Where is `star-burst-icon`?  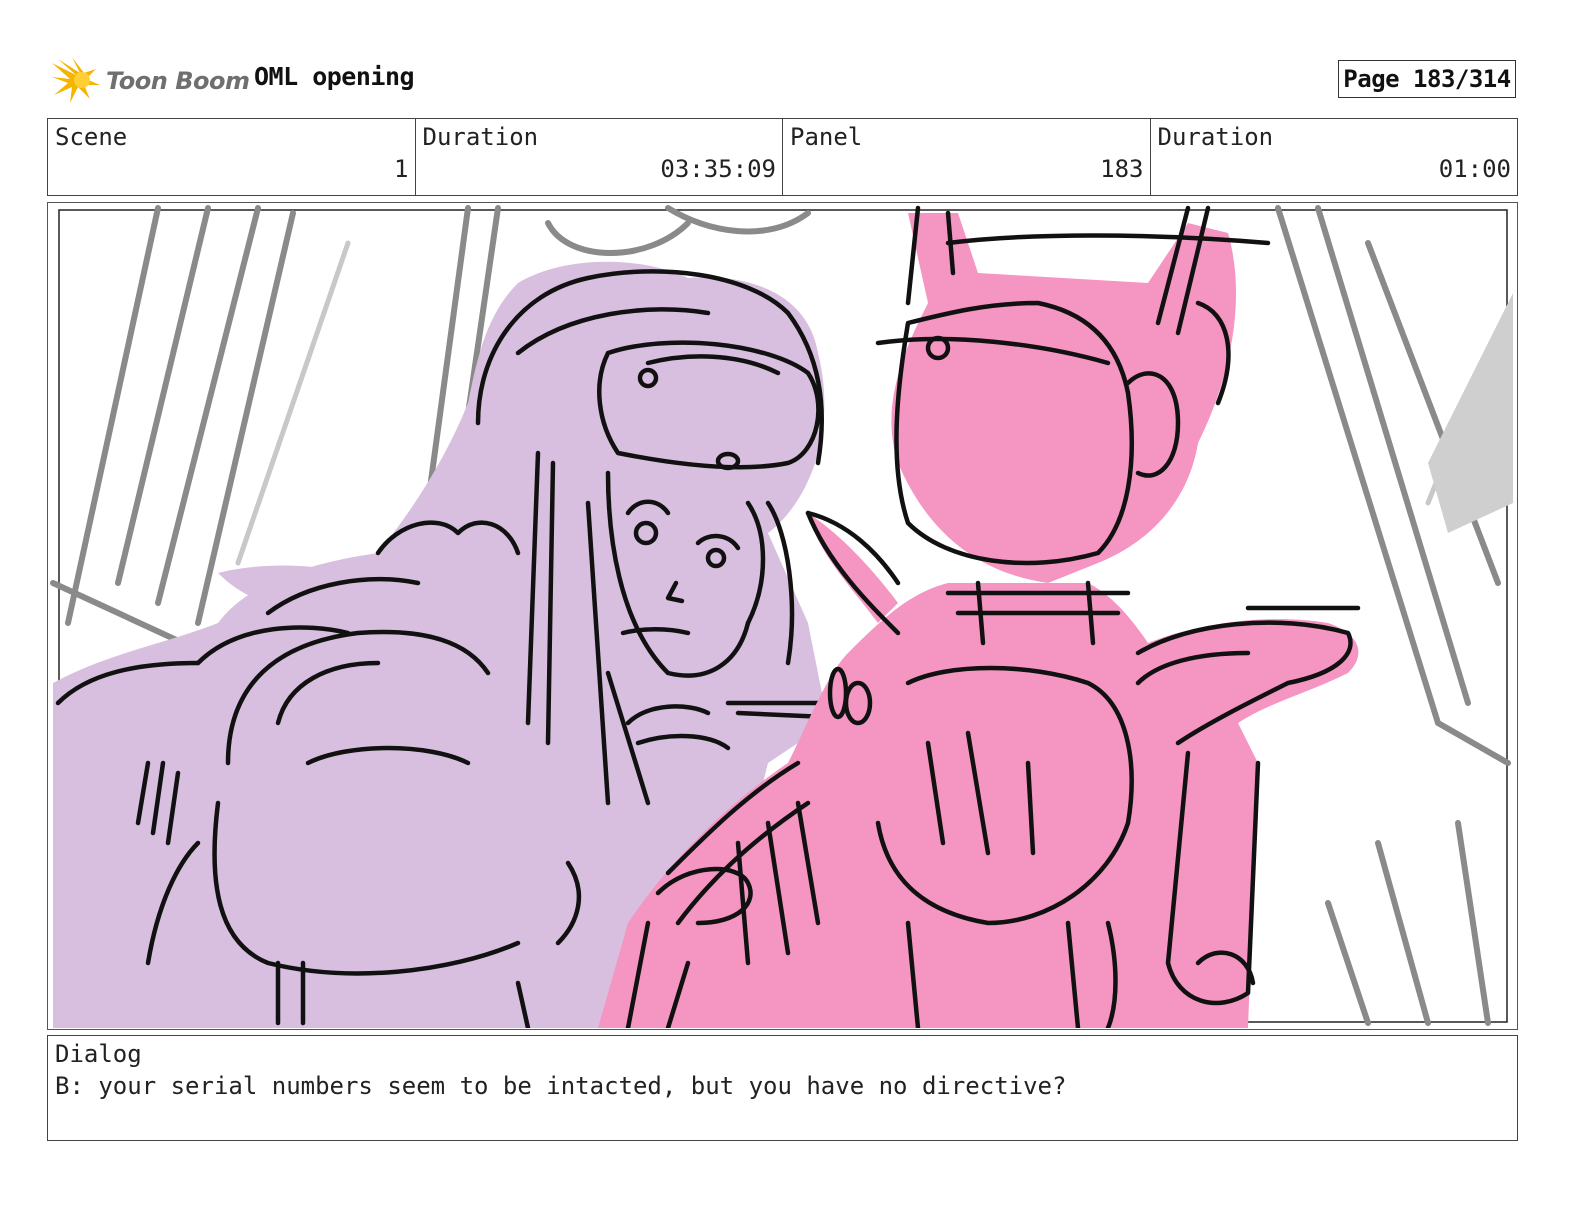
star-burst-icon is located at coordinates (76, 80).